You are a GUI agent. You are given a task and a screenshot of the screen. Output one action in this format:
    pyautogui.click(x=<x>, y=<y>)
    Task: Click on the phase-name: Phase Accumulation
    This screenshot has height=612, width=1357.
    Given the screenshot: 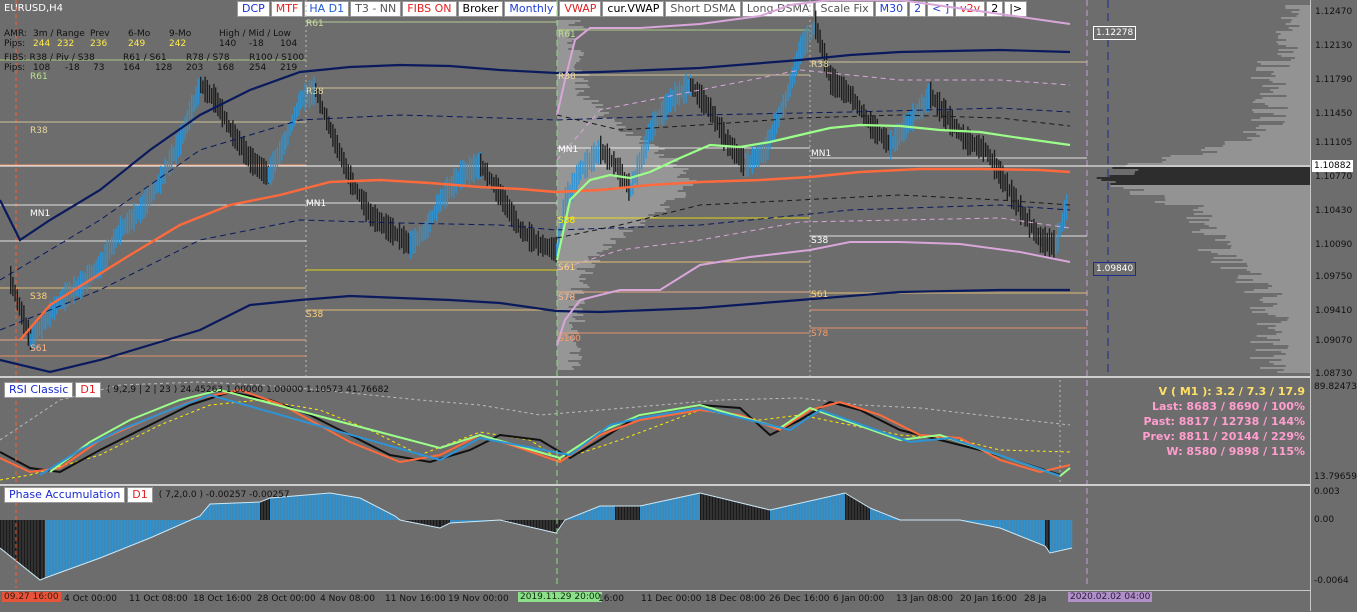 What is the action you would take?
    pyautogui.click(x=64, y=495)
    